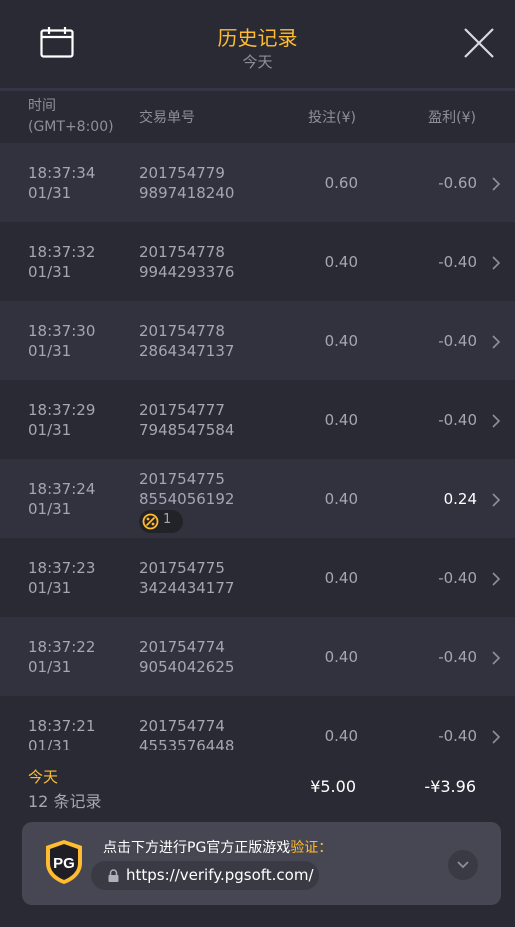 The image size is (515, 927). What do you see at coordinates (43, 777) in the screenshot?
I see `summary-period: 今天` at bounding box center [43, 777].